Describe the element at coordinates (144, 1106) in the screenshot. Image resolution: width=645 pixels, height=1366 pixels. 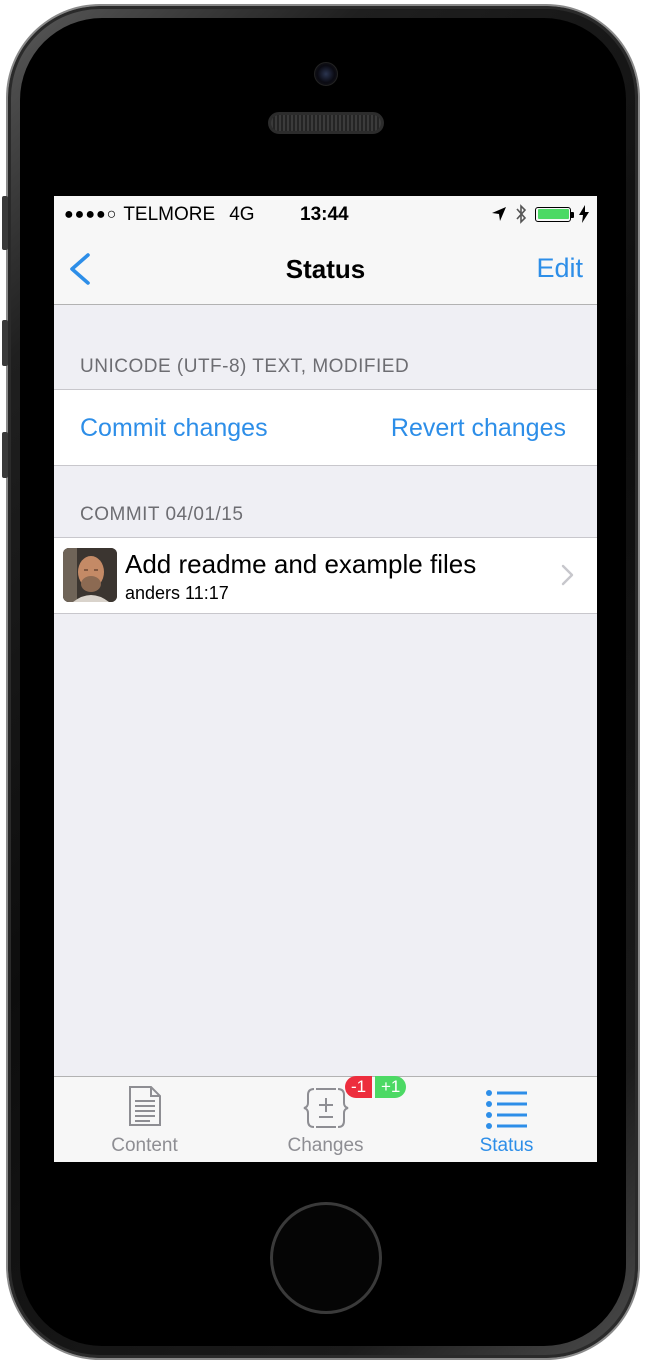
I see `document-icon` at that location.